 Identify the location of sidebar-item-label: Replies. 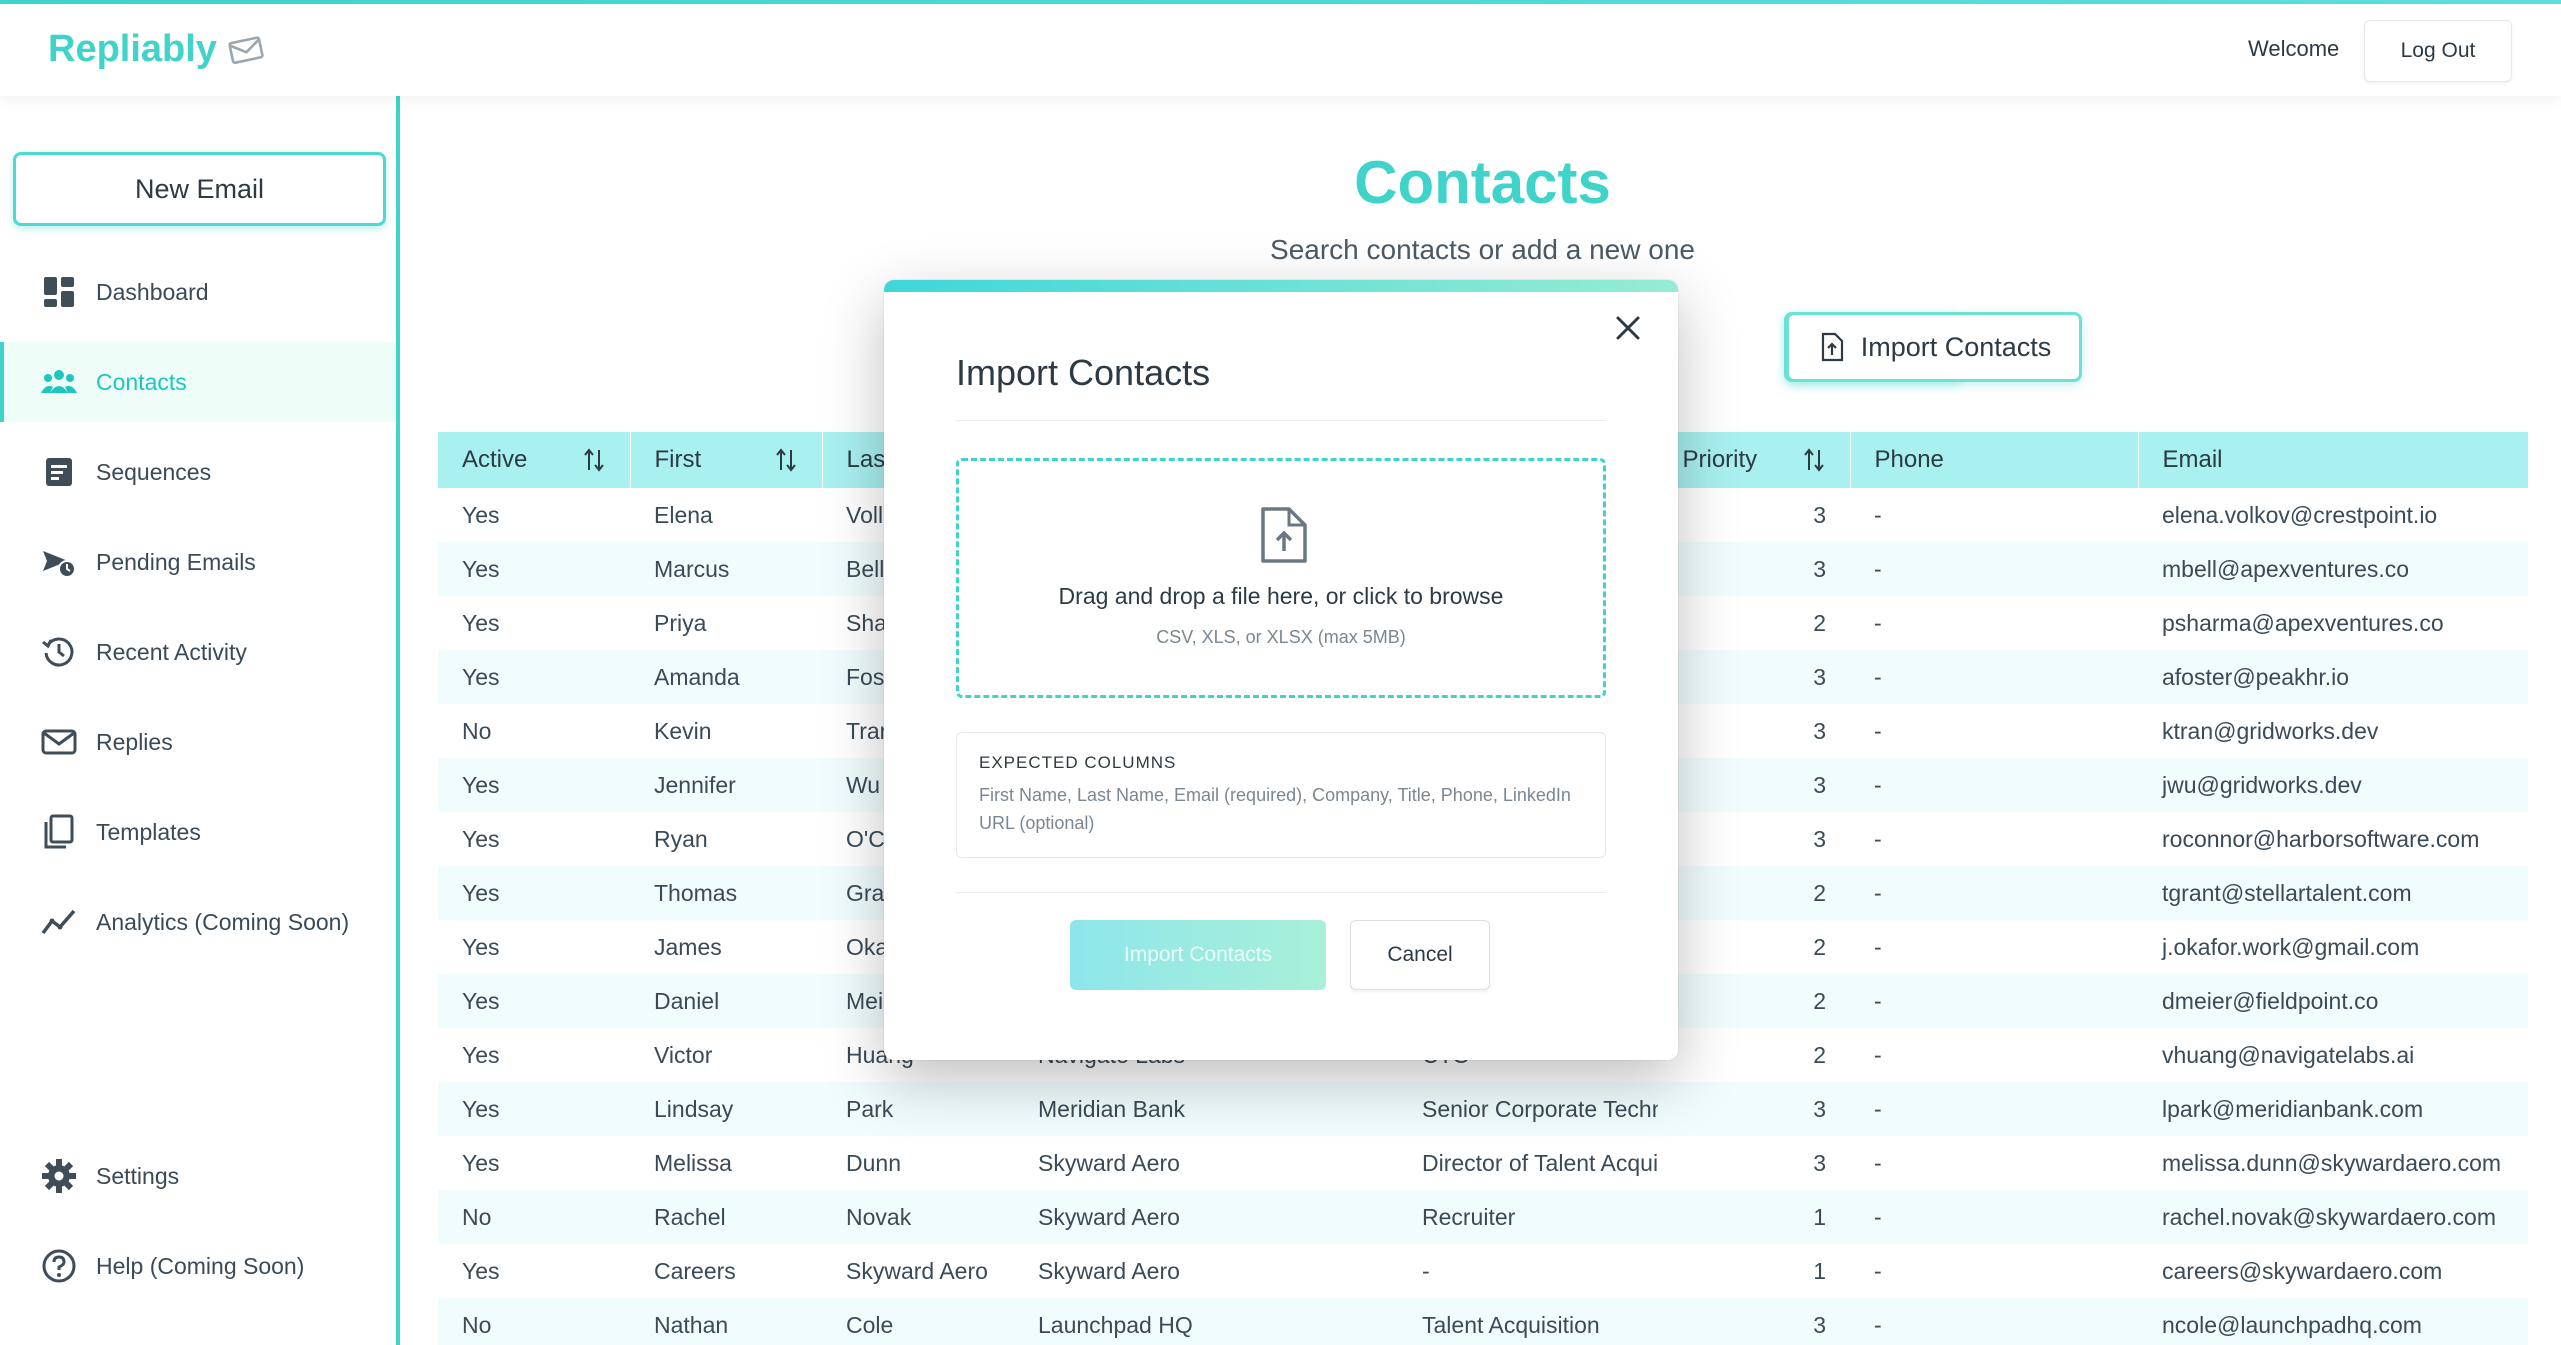
(134, 741).